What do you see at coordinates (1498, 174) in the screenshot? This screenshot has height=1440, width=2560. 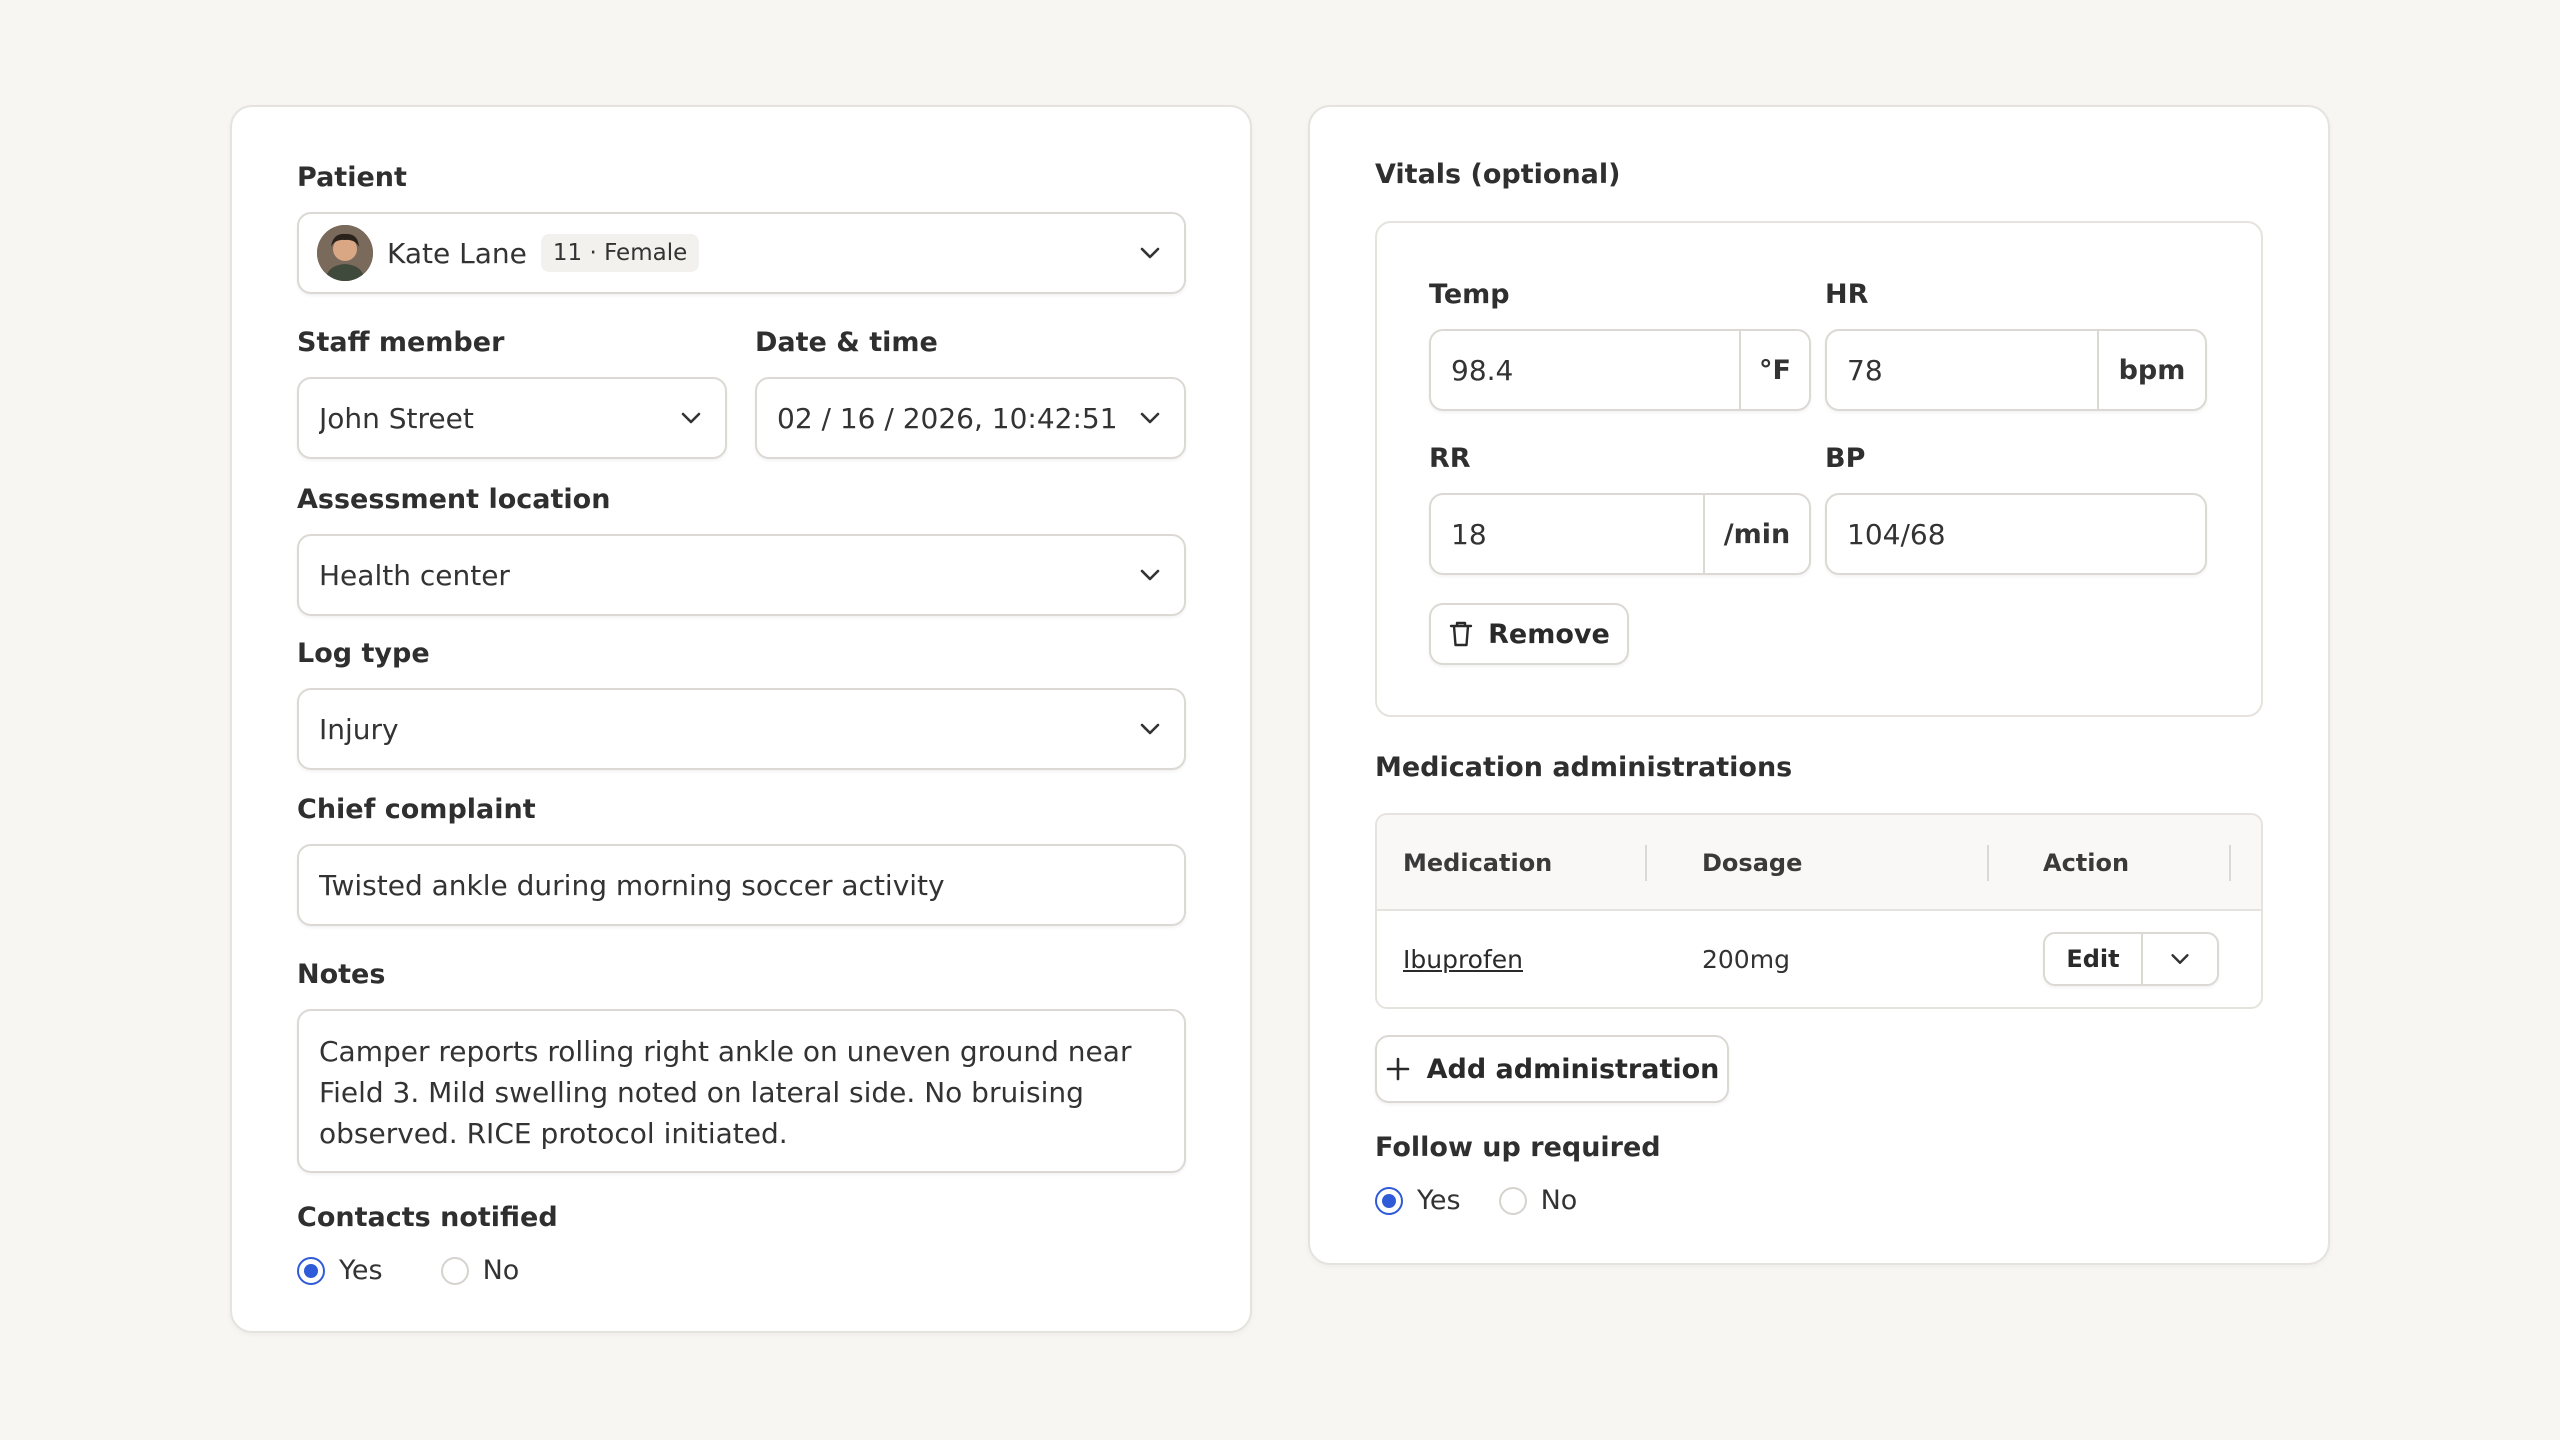 I see `vitals-label: Vitals (optional)` at bounding box center [1498, 174].